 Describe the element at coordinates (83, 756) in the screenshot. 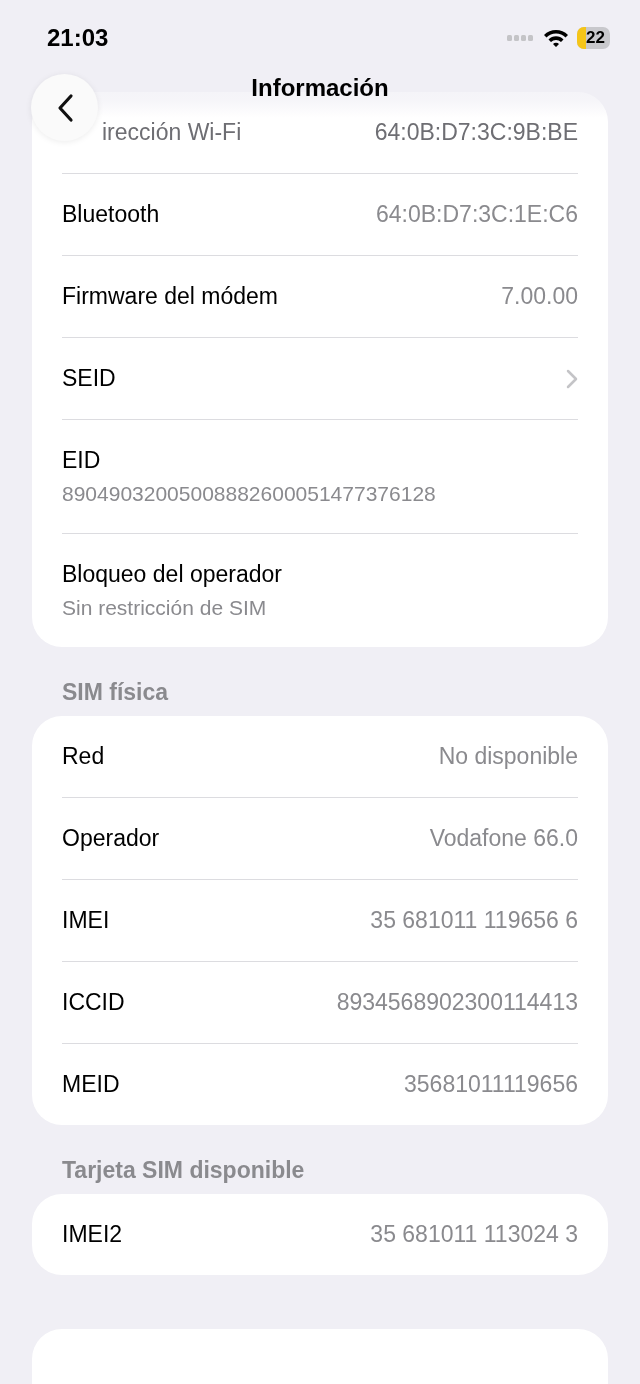

I see `row-label: Red` at that location.